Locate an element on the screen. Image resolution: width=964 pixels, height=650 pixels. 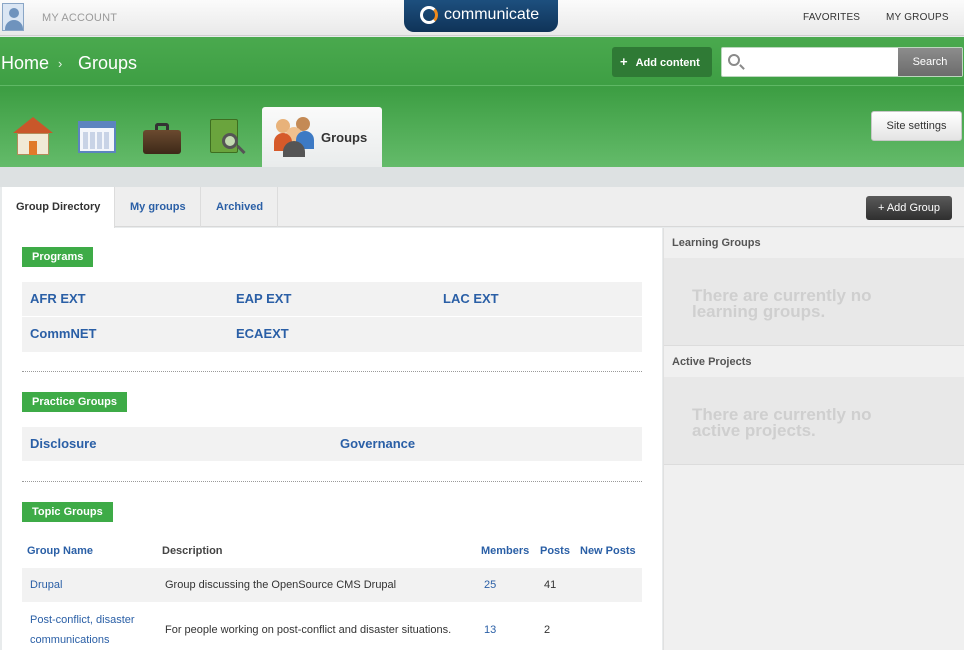
search-input is located at coordinates (822, 62).